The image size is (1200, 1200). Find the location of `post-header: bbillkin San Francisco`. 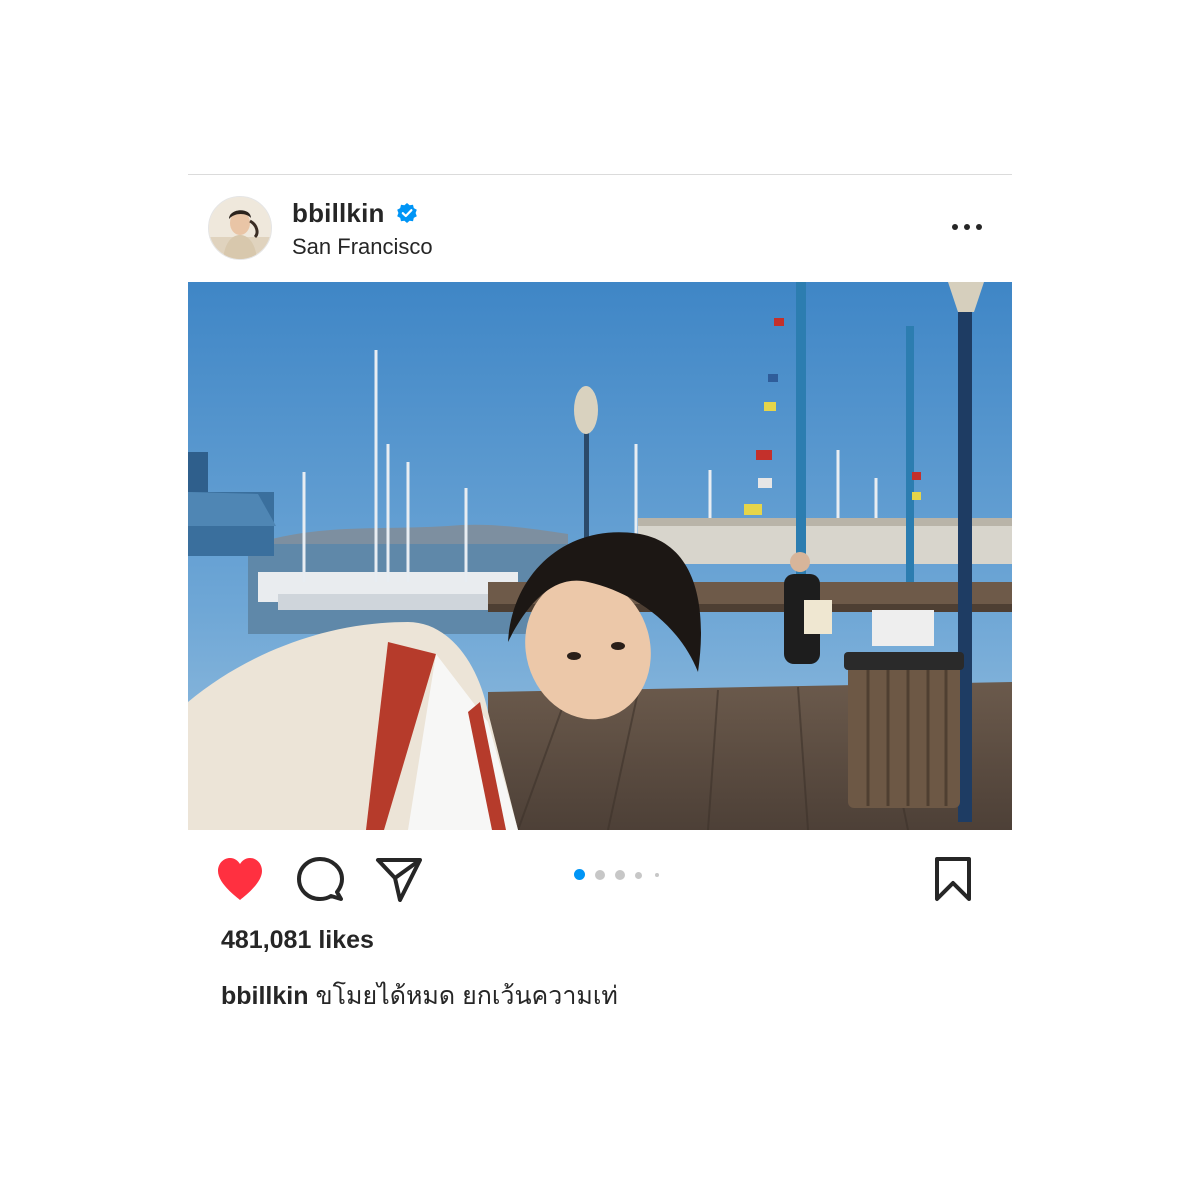

post-header: bbillkin San Francisco is located at coordinates (600, 229).